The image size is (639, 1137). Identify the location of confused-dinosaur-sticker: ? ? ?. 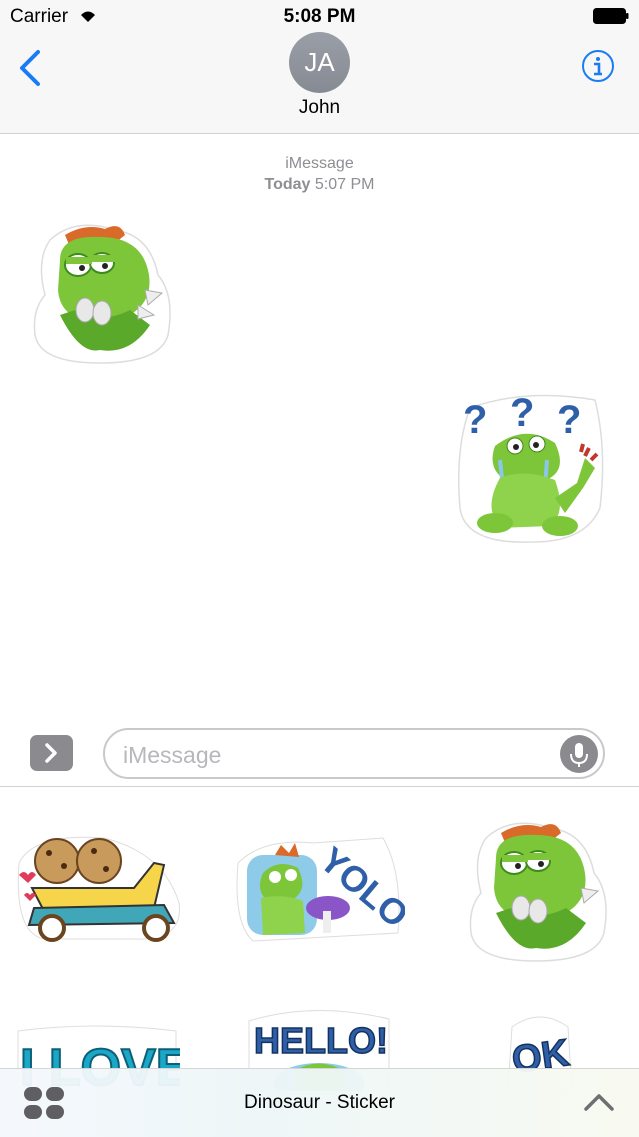
(531, 466).